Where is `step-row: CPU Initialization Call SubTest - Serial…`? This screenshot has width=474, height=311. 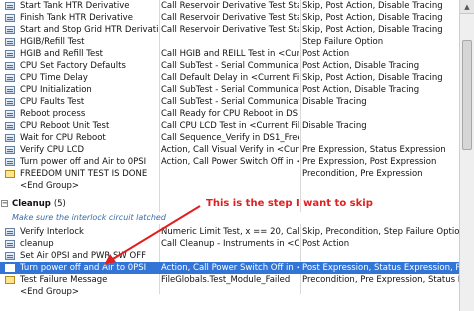 step-row: CPU Initialization Call SubTest - Serial… is located at coordinates (229, 90).